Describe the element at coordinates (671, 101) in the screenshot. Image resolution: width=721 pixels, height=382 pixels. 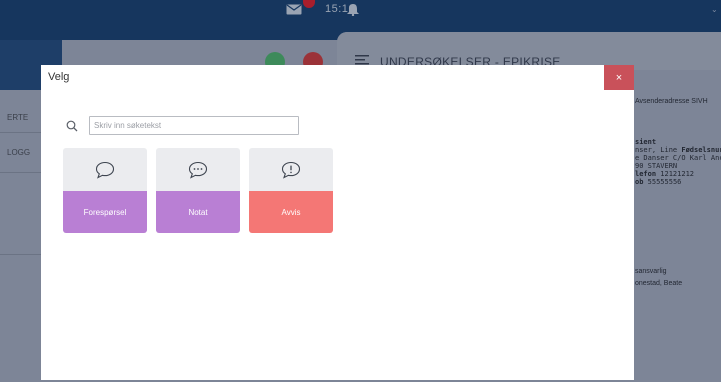
I see `sender-address-label: Avsenderadresse SIVH` at that location.